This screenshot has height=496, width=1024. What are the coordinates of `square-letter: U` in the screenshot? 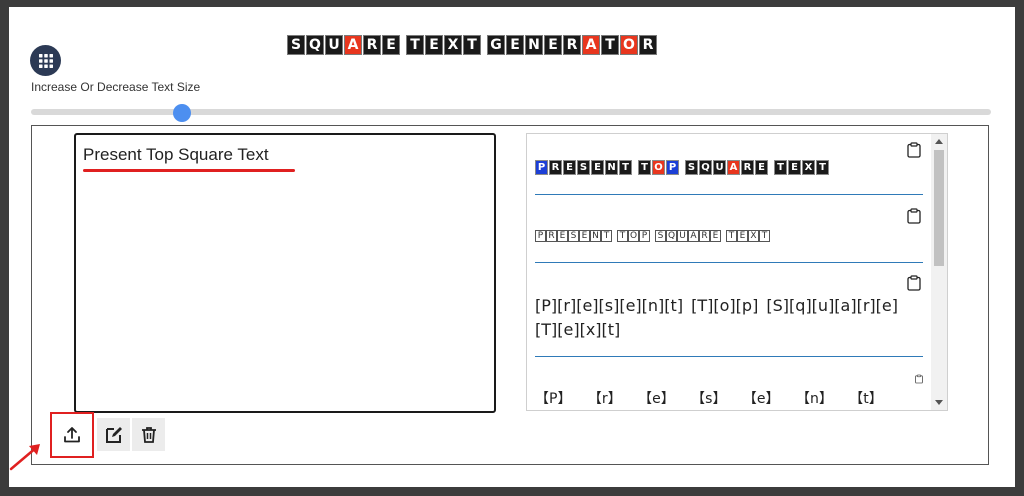 It's located at (719, 167).